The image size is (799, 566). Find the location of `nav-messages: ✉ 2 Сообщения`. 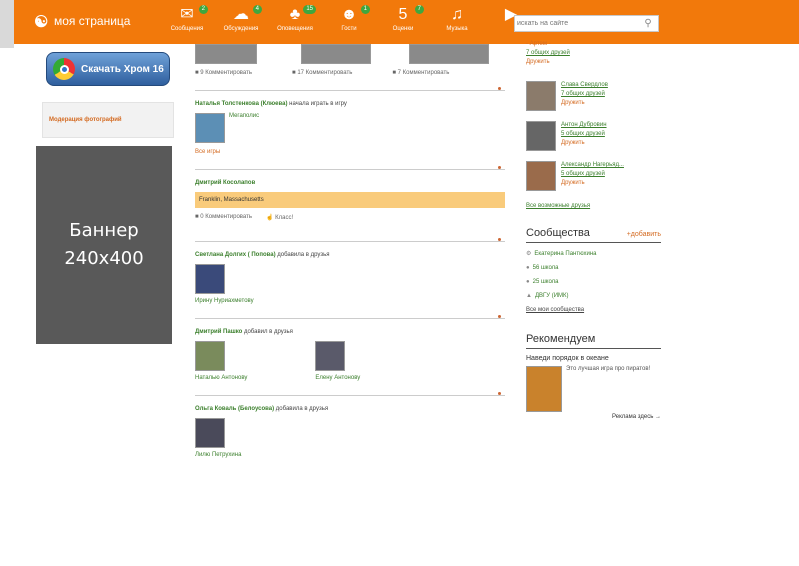

nav-messages: ✉ 2 Сообщения is located at coordinates (187, 22).